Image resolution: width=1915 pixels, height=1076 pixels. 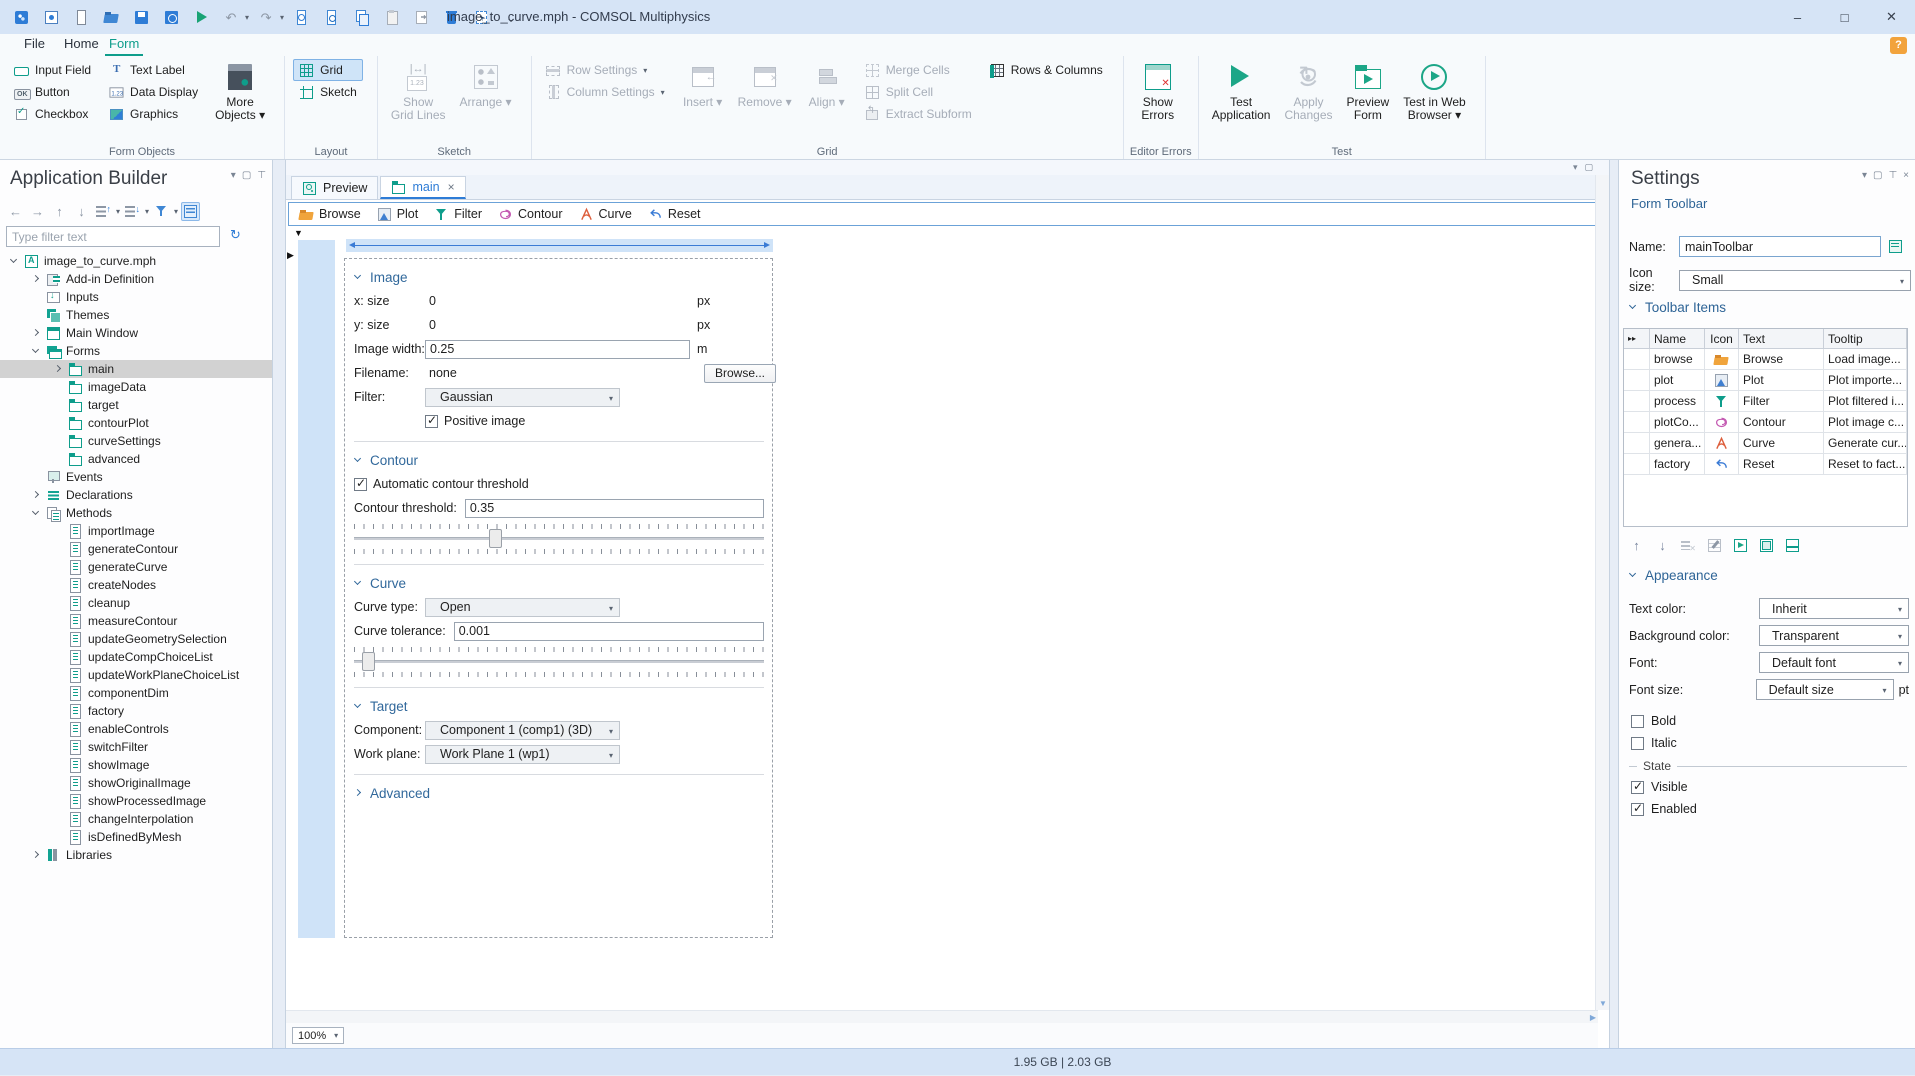 What do you see at coordinates (605, 214) in the screenshot?
I see `curve-toolbar-button: Curve` at bounding box center [605, 214].